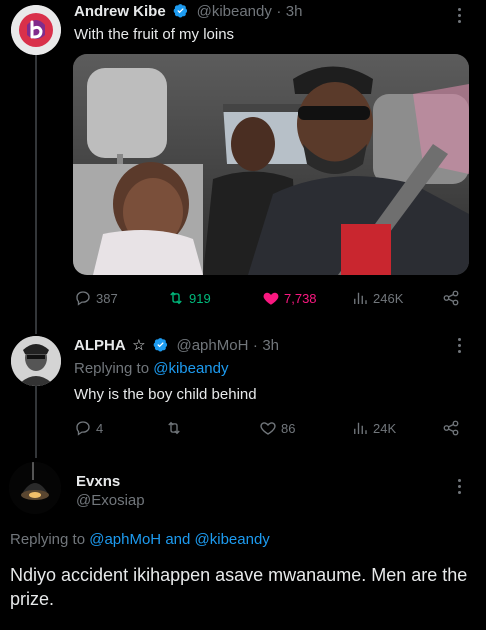  I want to click on logo-icon, so click(36, 30).